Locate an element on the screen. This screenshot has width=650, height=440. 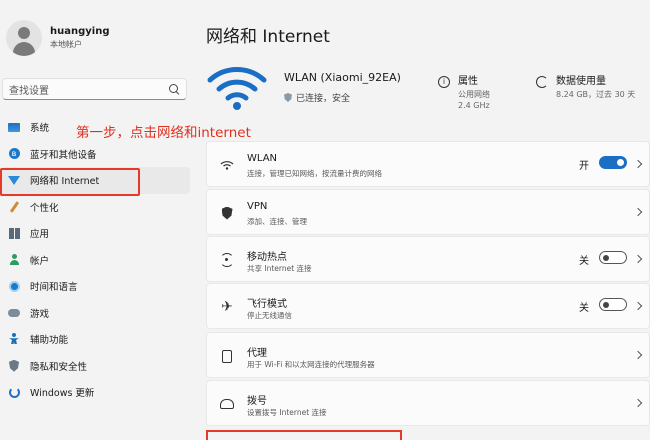
sidebar-item-privacy: 隐私和安全性 is located at coordinates (95, 366).